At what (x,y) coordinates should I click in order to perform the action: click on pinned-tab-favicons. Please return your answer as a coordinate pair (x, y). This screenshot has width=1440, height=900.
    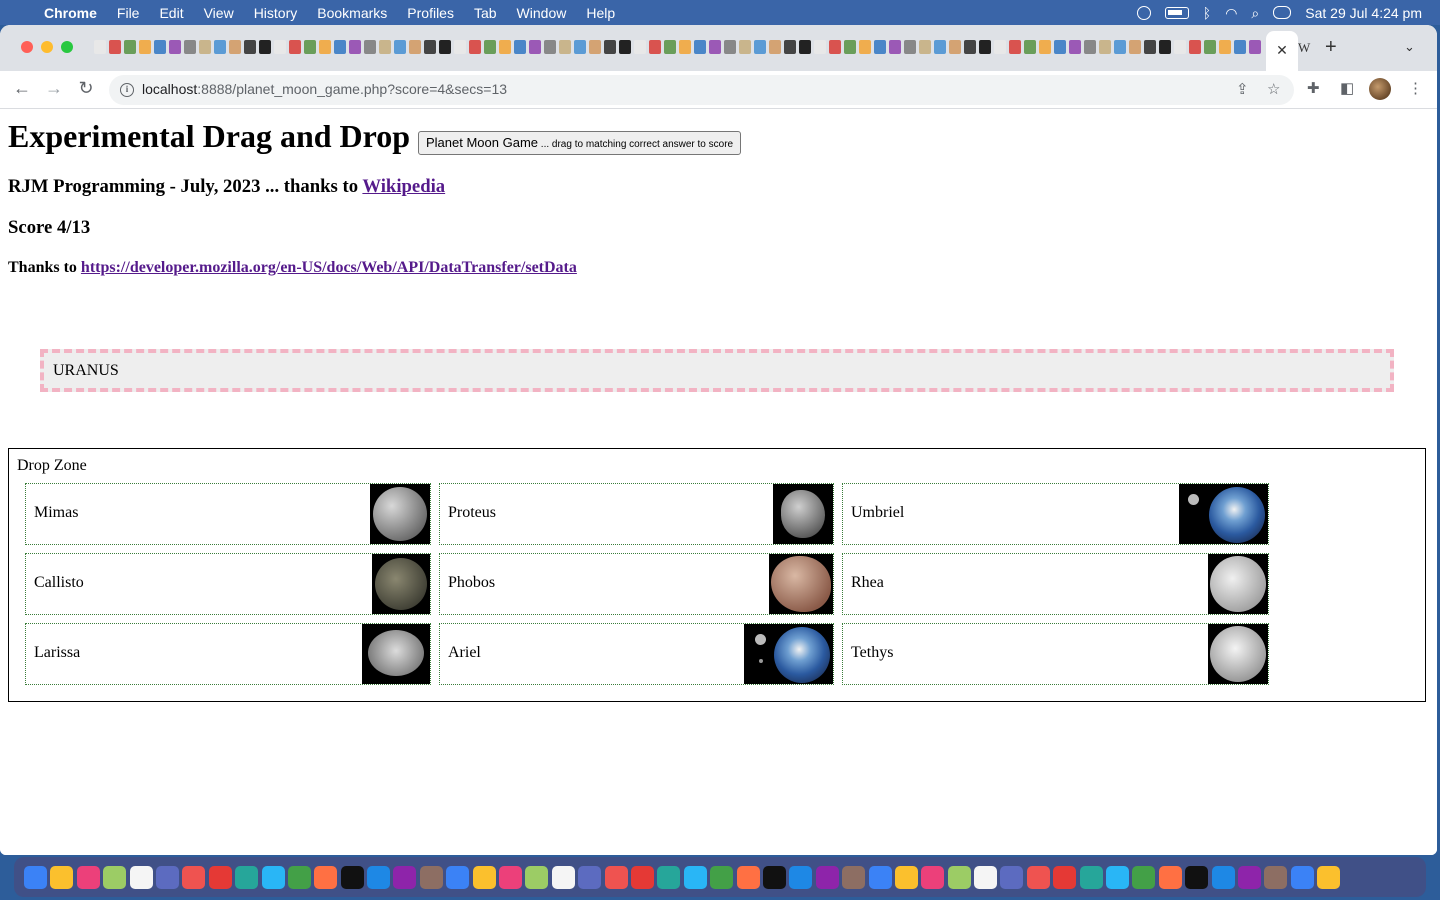
    Looking at the image, I should click on (679, 49).